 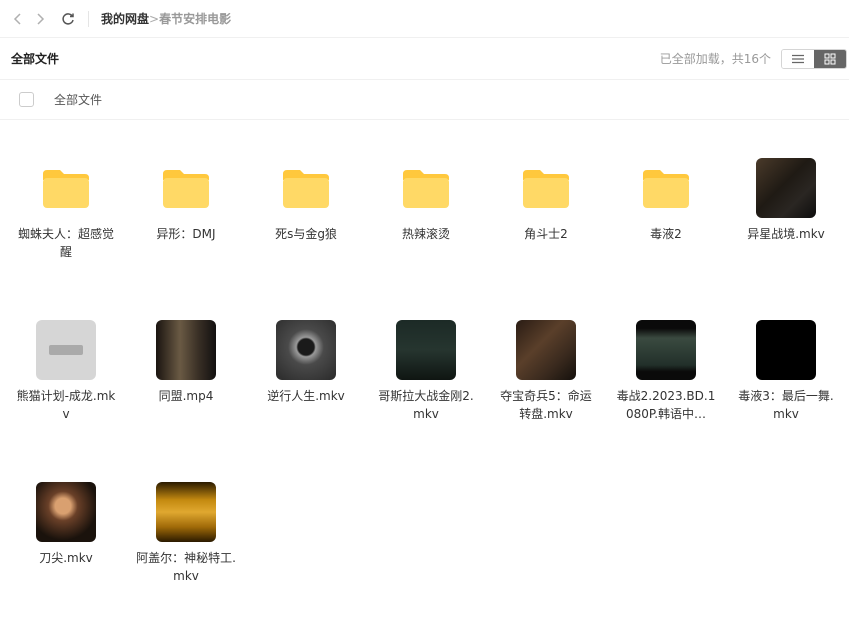 I want to click on file-name: 毒液2, so click(x=666, y=234).